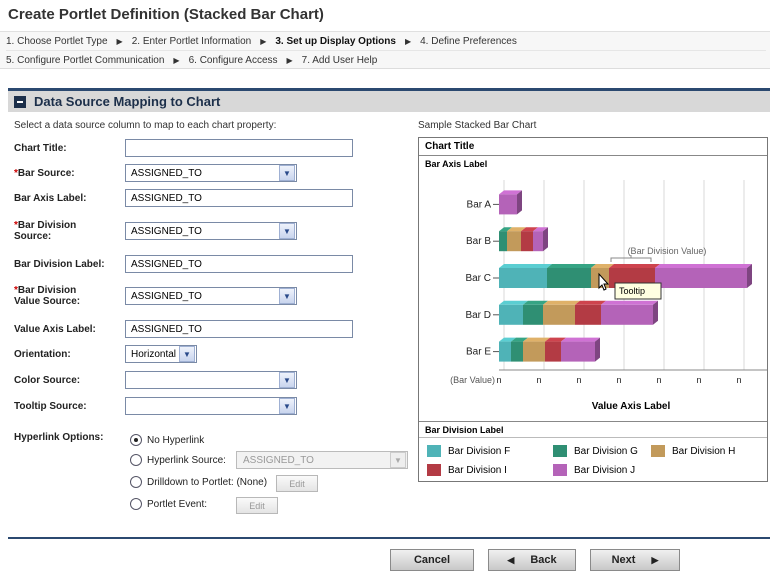 The width and height of the screenshot is (770, 572). I want to click on next-button: Next ▶, so click(635, 560).